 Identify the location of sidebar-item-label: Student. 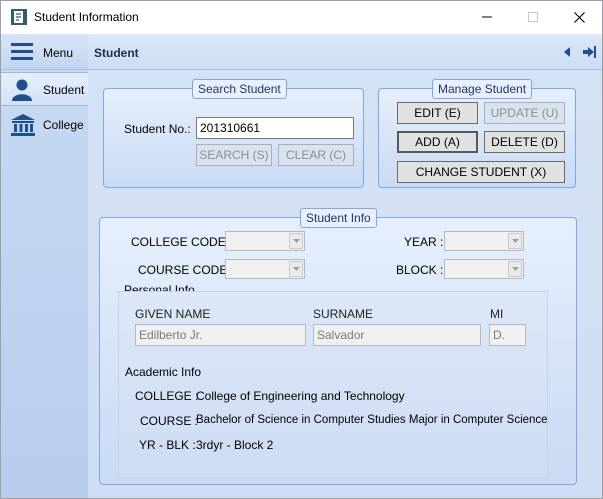
(64, 90).